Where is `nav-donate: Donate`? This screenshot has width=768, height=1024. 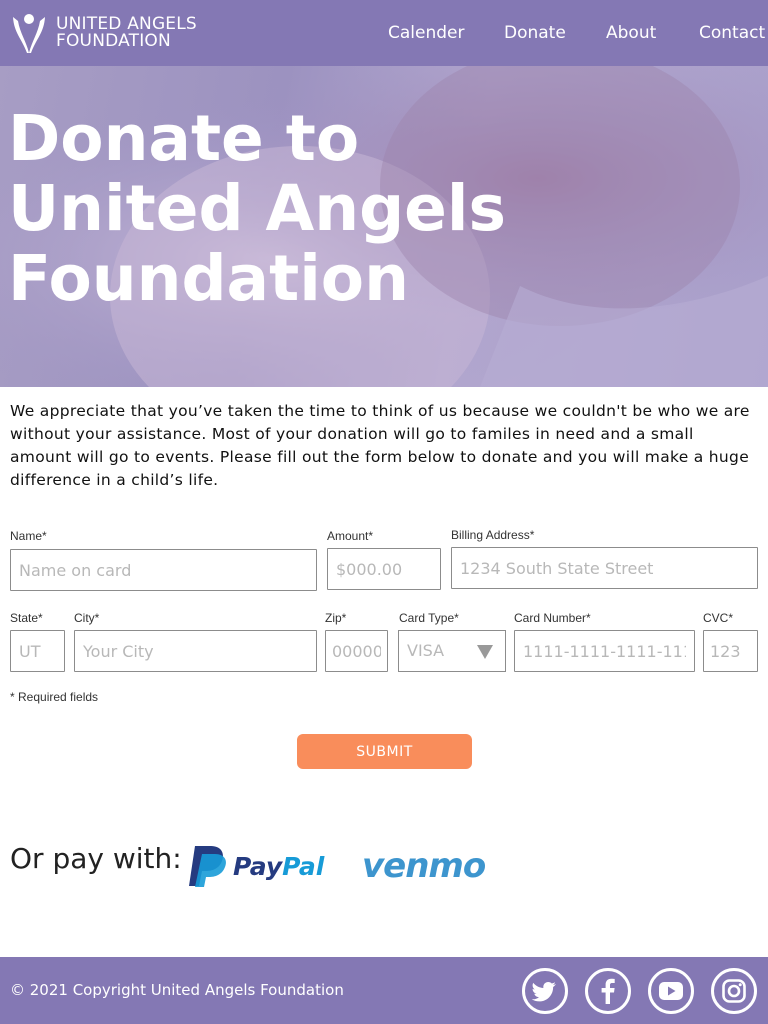
nav-donate: Donate is located at coordinates (535, 33).